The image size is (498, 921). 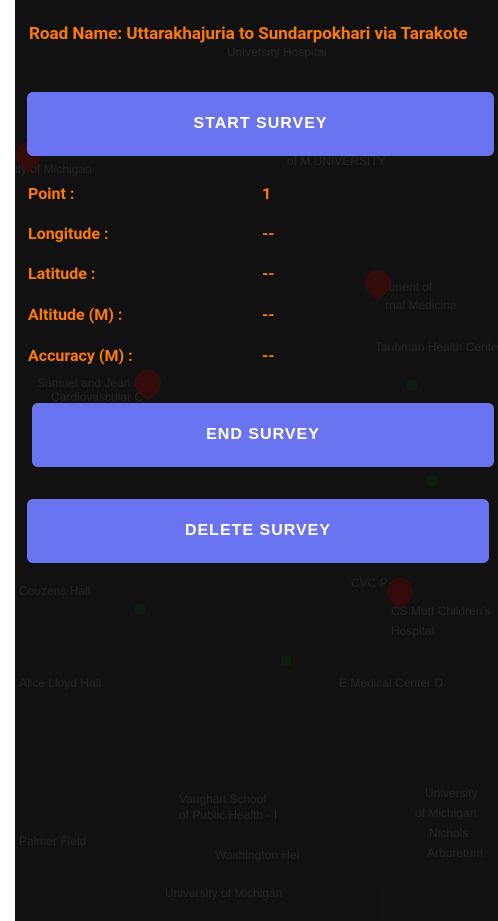 I want to click on field-row-point: Point : 1, so click(x=248, y=195).